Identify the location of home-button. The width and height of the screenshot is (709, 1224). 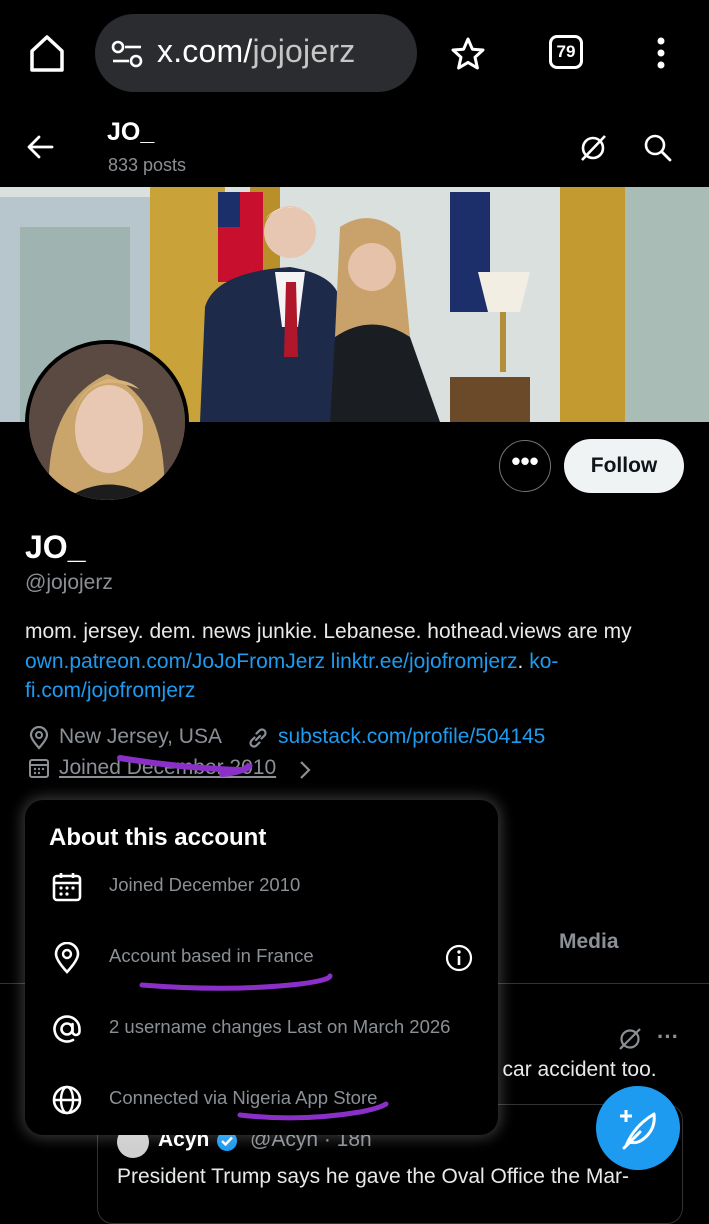
(47, 53).